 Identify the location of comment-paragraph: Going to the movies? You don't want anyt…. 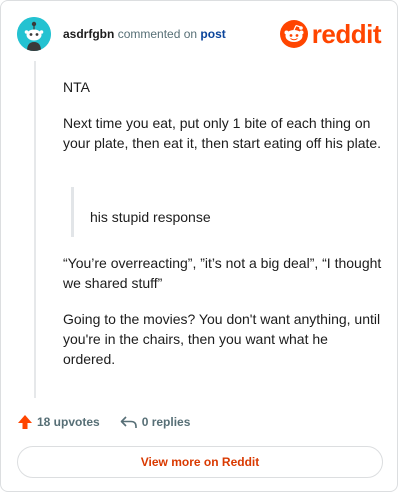
(222, 339).